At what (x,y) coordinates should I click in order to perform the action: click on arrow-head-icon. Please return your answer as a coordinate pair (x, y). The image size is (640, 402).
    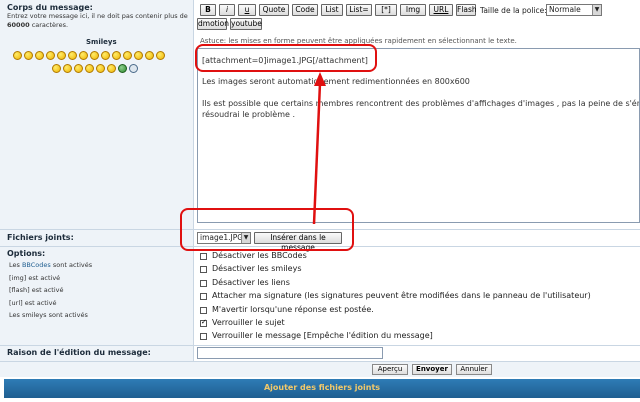
    Looking at the image, I should click on (320, 79).